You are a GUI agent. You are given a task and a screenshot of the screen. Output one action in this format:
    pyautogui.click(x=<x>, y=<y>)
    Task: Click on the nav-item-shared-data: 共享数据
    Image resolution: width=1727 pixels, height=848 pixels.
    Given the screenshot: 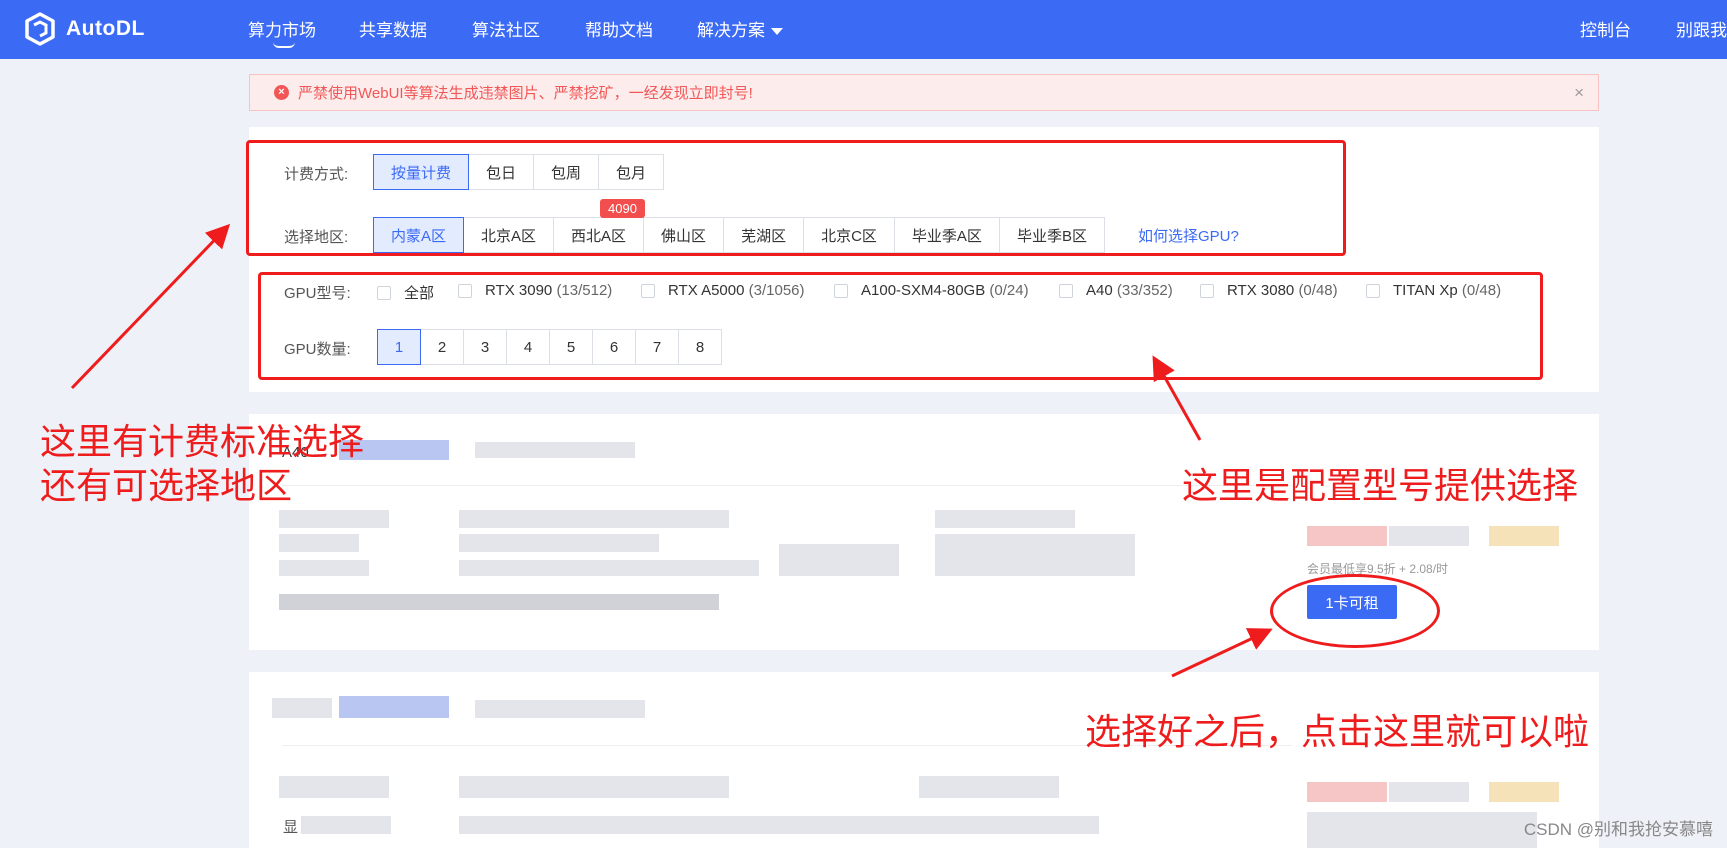 What is the action you would take?
    pyautogui.click(x=393, y=28)
    